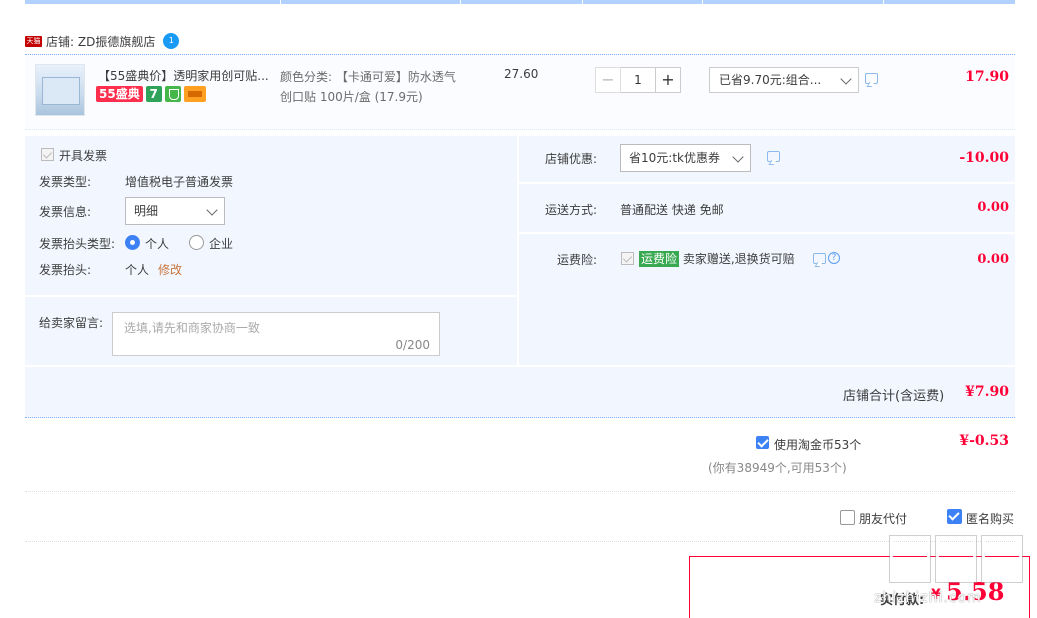 The image size is (1037, 618). What do you see at coordinates (276, 334) in the screenshot?
I see `memo-textarea: 选填,请先和商家协商一致 0/200` at bounding box center [276, 334].